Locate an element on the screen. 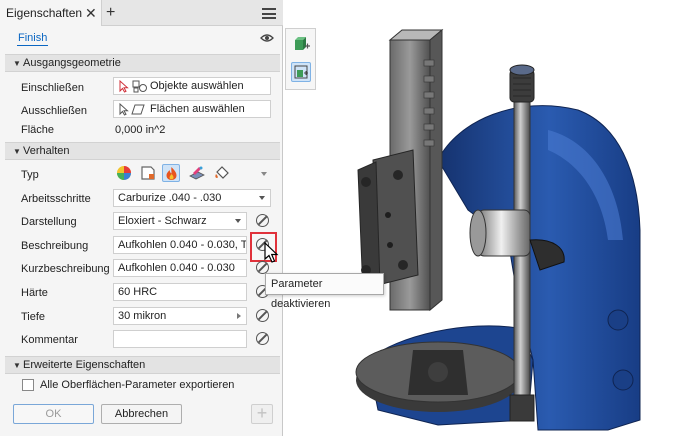 Image resolution: width=679 pixels, height=436 pixels. ausschliessen-select-field: Flächen auswählen is located at coordinates (192, 109).